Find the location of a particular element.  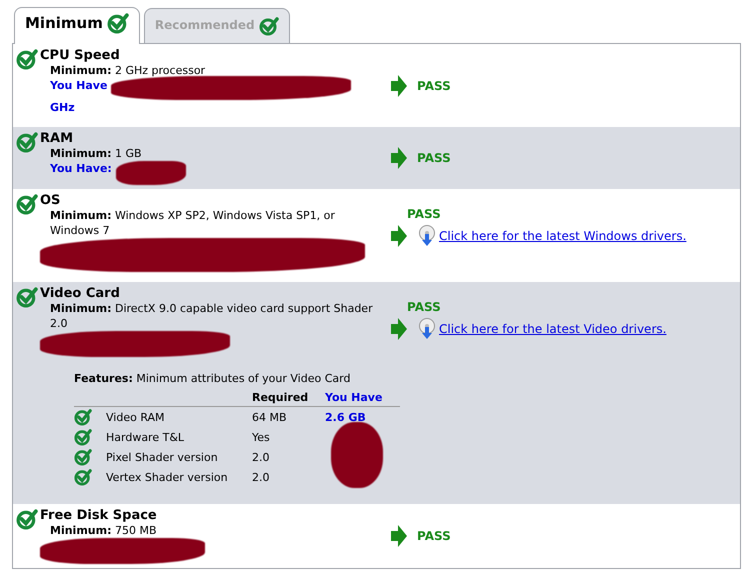

redaction-mark is located at coordinates (357, 455).